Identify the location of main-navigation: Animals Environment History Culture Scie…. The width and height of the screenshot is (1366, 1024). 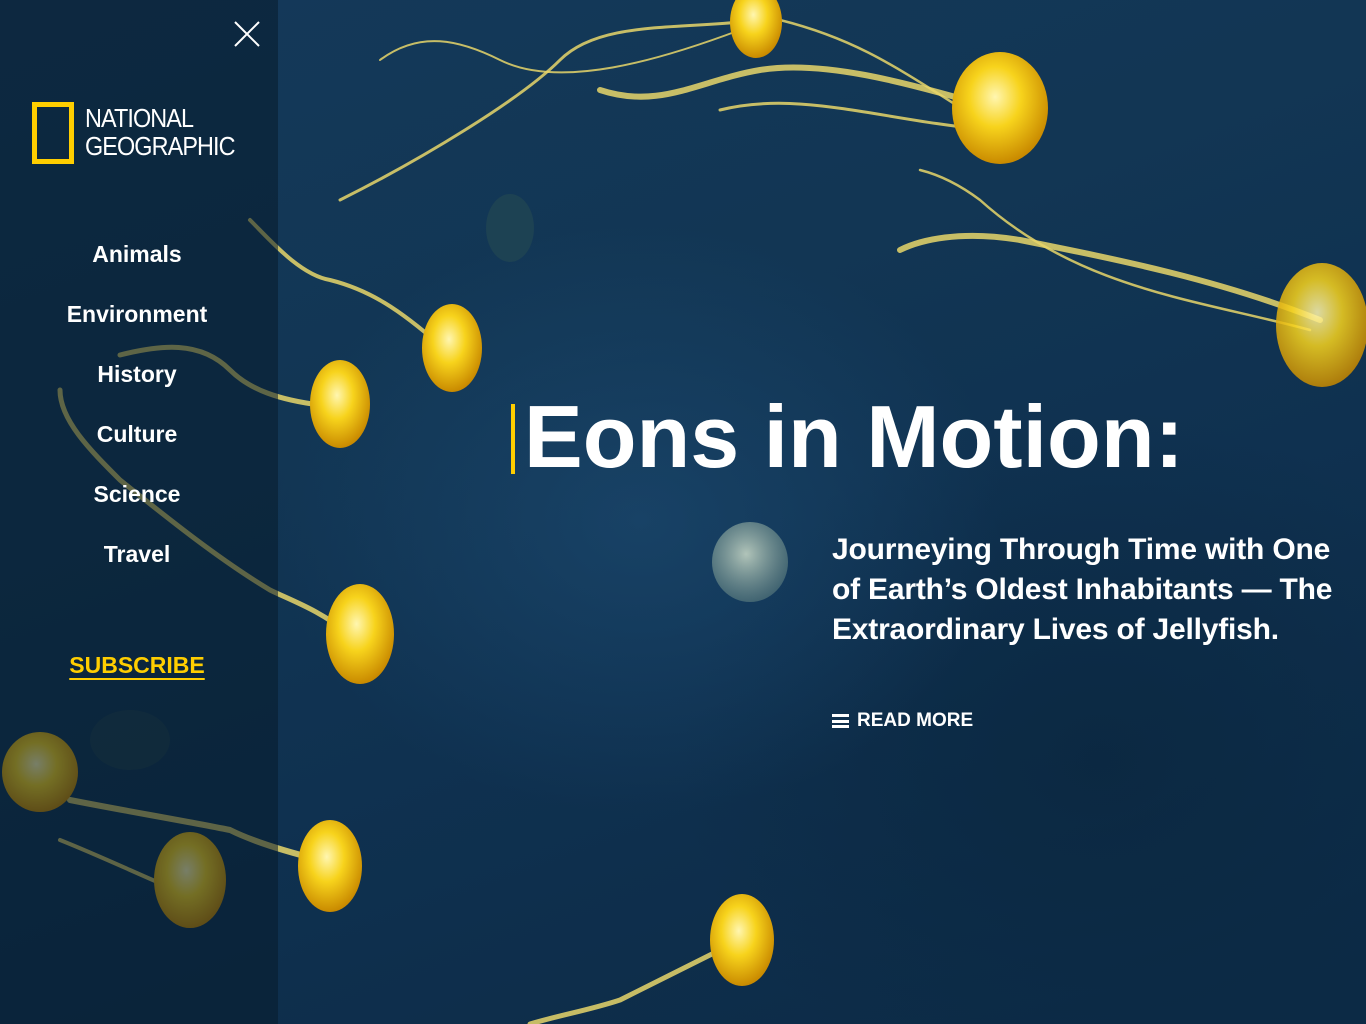
(137, 404).